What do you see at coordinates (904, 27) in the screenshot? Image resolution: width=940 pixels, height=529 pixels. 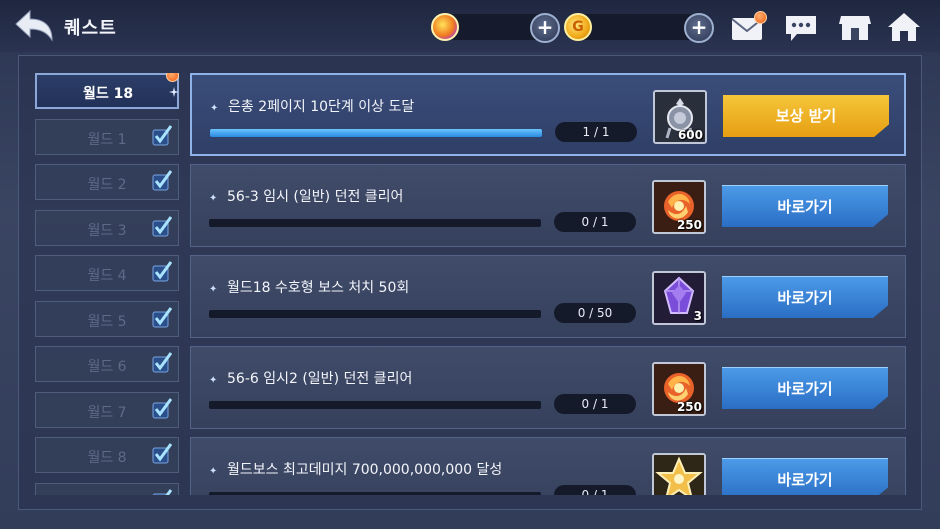 I see `home-icon` at bounding box center [904, 27].